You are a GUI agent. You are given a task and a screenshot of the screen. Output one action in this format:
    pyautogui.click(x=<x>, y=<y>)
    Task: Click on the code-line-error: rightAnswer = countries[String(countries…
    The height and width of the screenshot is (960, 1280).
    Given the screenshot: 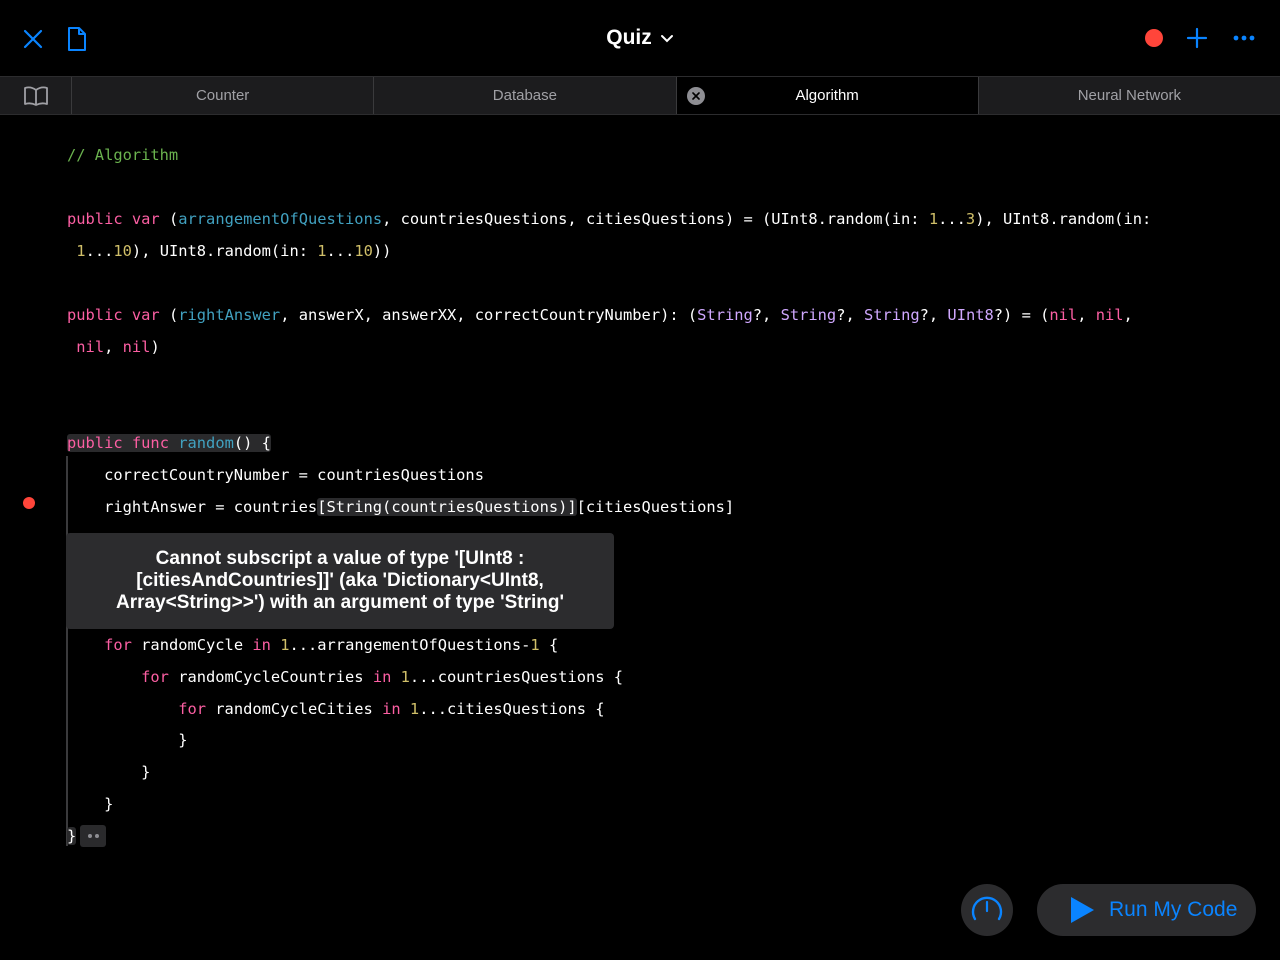 What is the action you would take?
    pyautogui.click(x=401, y=507)
    